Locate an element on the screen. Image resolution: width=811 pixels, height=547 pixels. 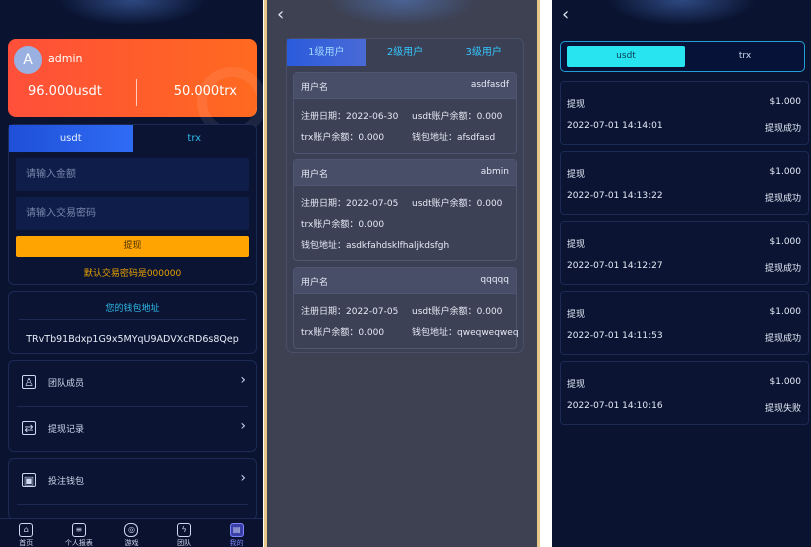
tabbar-label: 首页 is located at coordinates (26, 543).